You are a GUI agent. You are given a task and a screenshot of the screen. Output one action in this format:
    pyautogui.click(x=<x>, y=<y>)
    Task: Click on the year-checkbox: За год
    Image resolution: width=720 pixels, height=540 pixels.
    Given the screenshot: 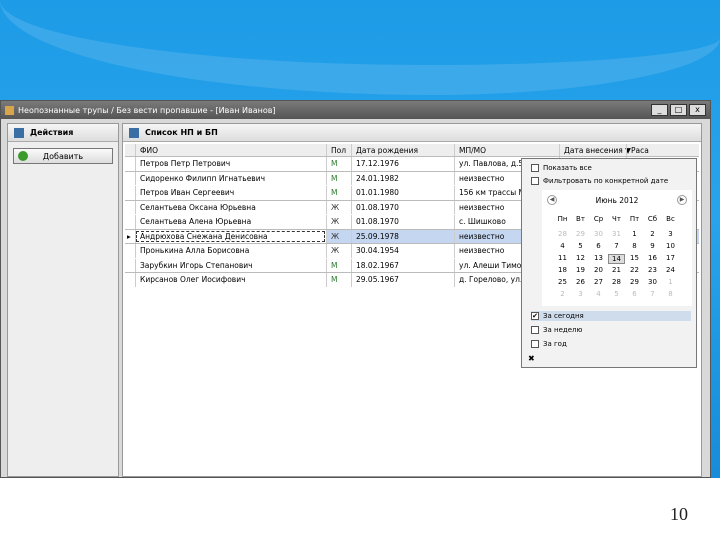 What is the action you would take?
    pyautogui.click(x=611, y=344)
    